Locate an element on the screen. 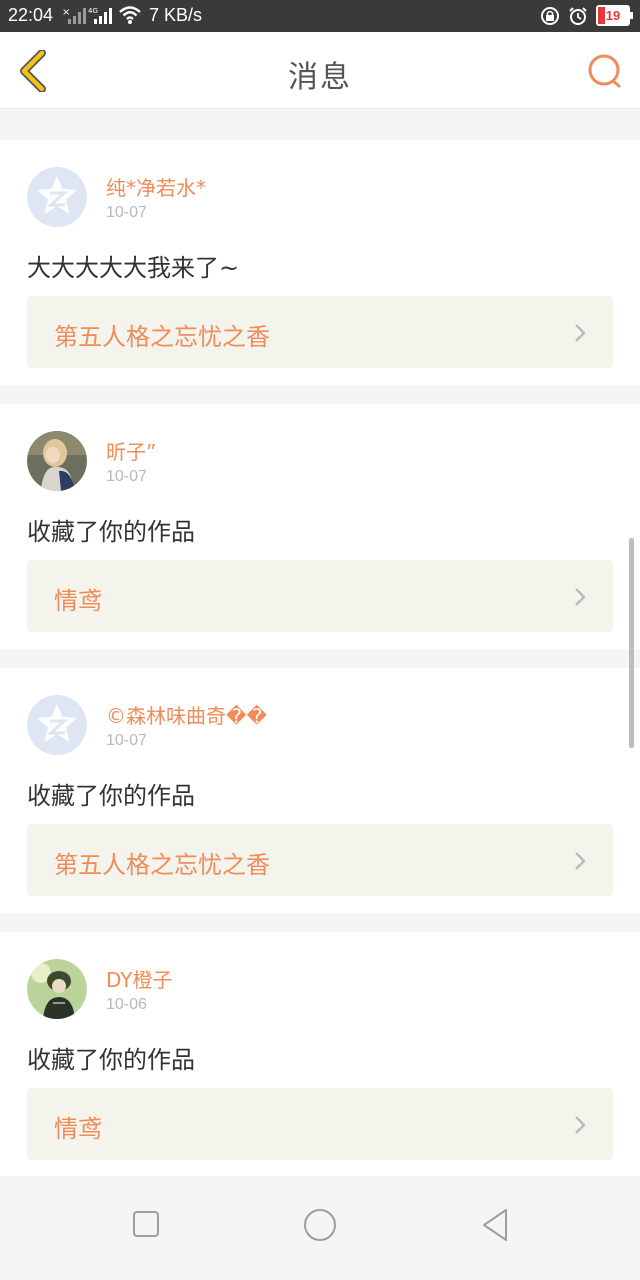 The height and width of the screenshot is (1280, 640). wifi-icon is located at coordinates (130, 15).